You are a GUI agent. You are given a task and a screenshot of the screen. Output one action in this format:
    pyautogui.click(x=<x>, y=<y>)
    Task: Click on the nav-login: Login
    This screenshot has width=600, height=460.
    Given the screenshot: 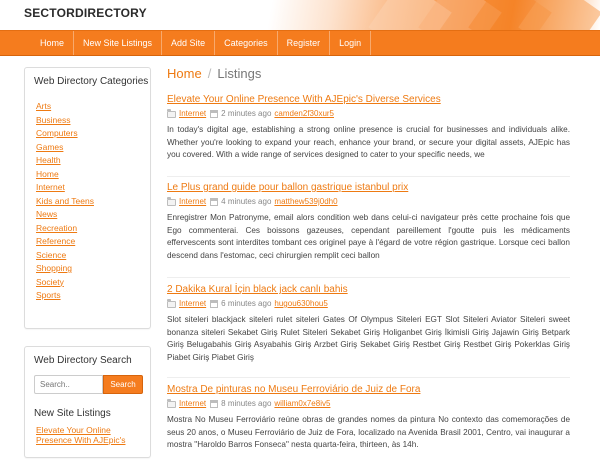 What is the action you would take?
    pyautogui.click(x=350, y=43)
    